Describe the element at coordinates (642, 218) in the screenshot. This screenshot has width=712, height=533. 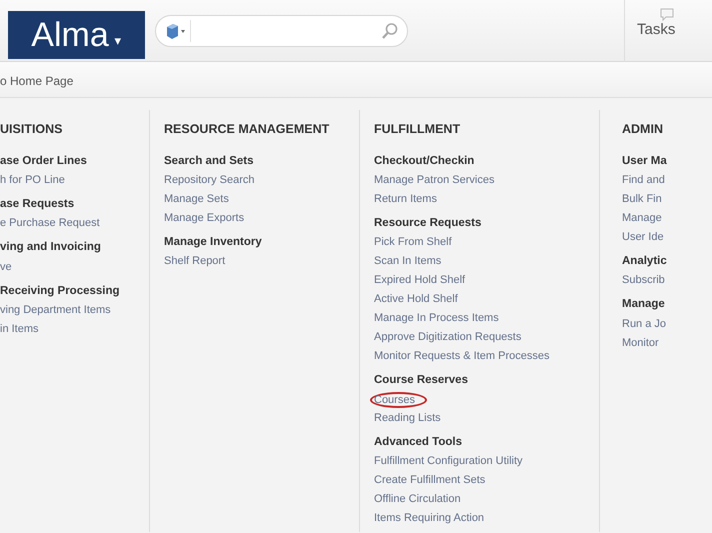
I see `menu-link: Manage` at that location.